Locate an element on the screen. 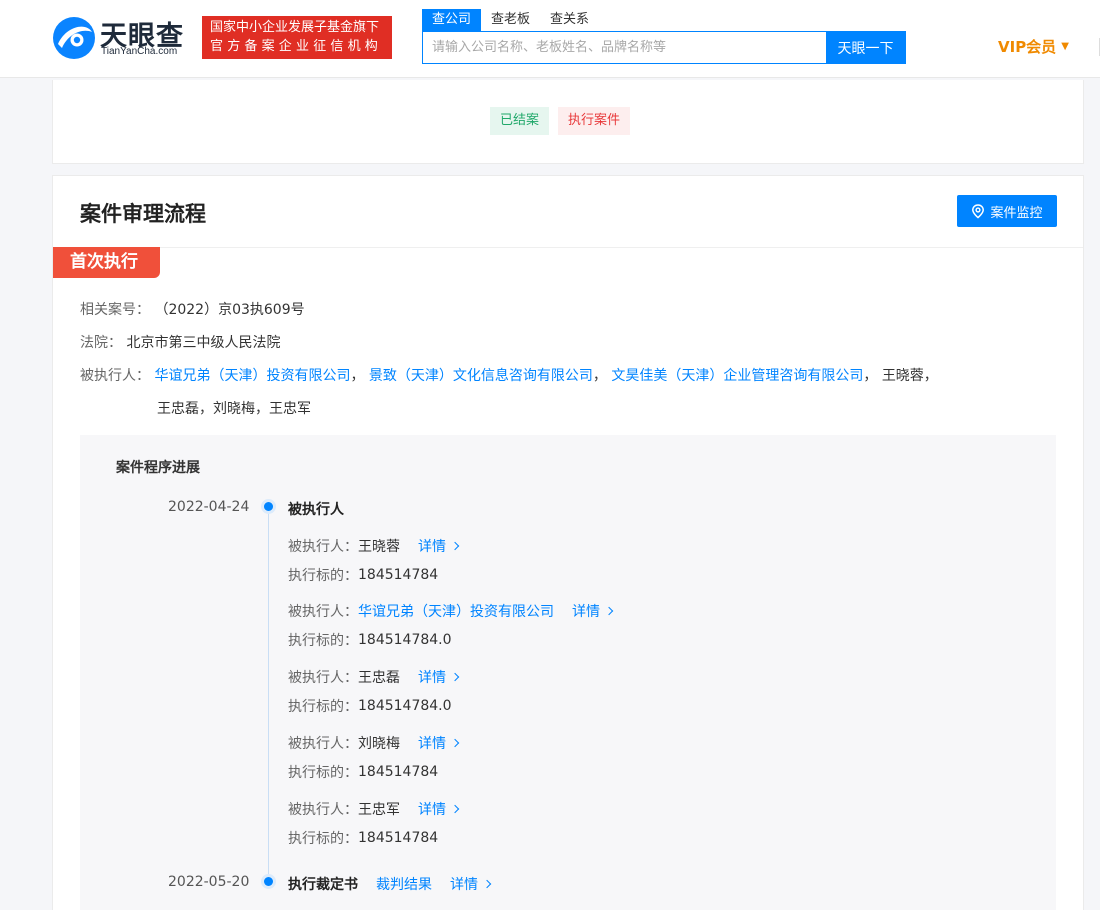 The image size is (1100, 910). vip-label: VIP会员 is located at coordinates (1027, 47).